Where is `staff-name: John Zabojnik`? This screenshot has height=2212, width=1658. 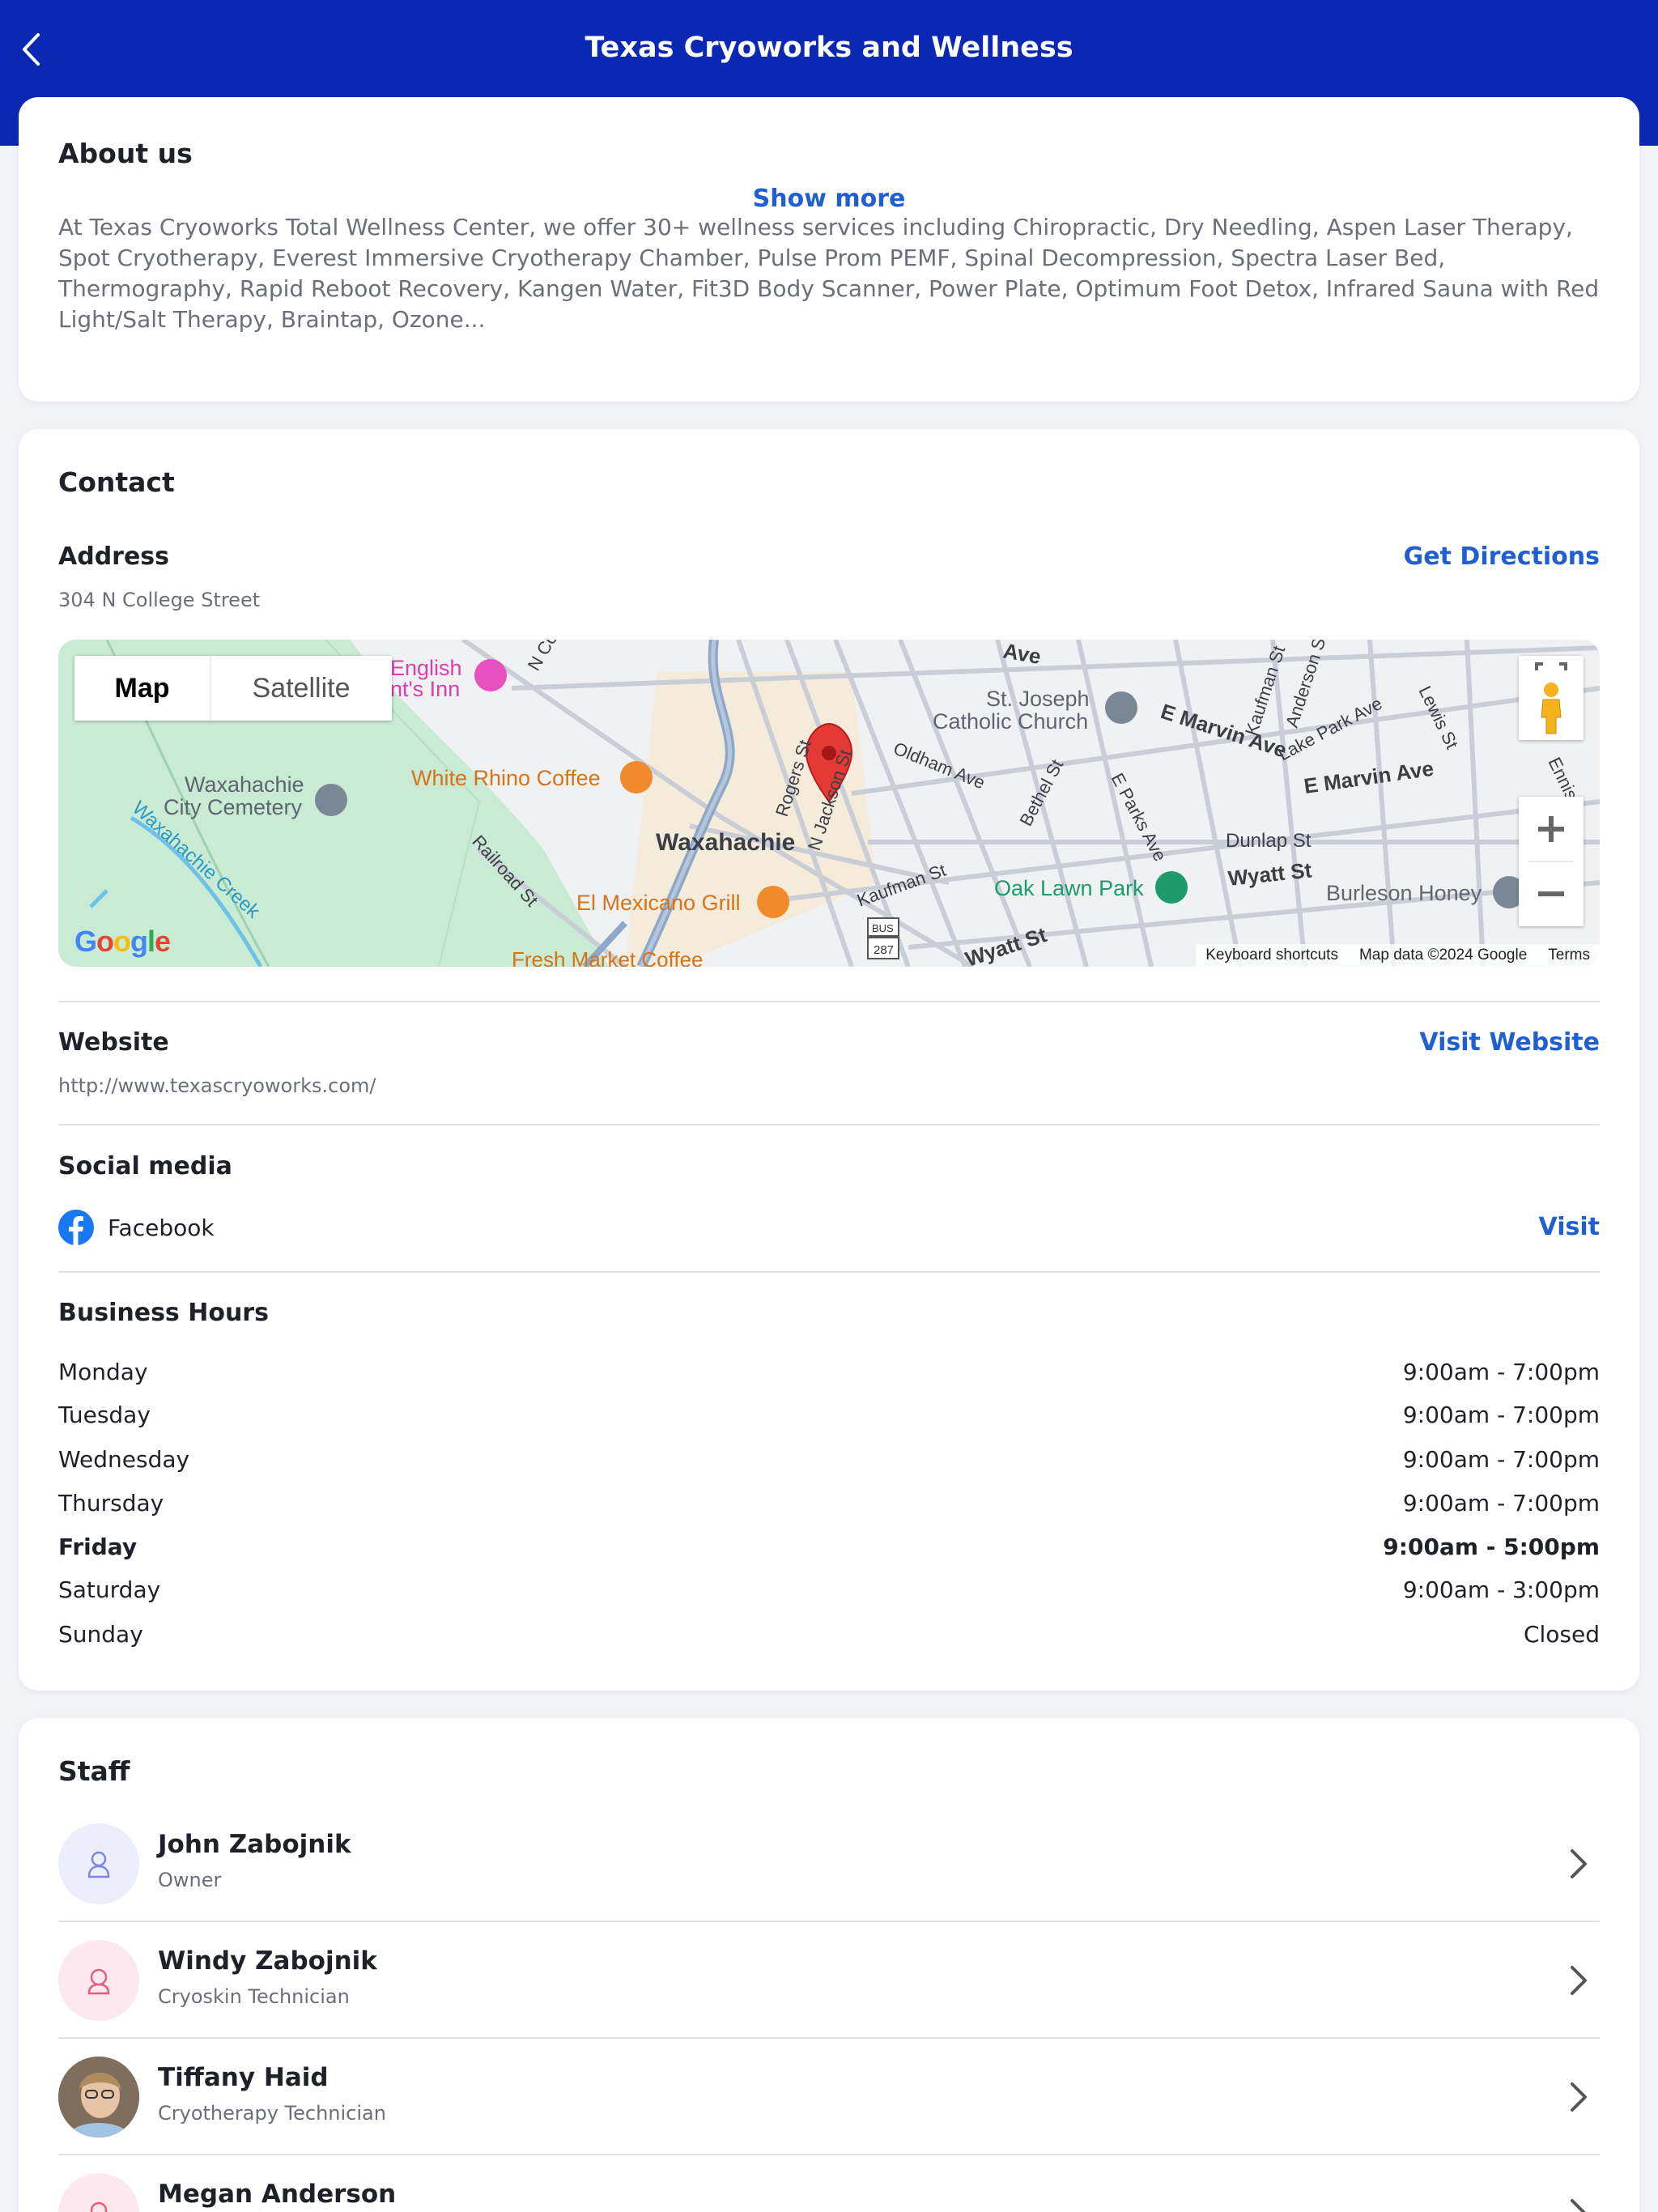
staff-name: John Zabojnik is located at coordinates (254, 1845).